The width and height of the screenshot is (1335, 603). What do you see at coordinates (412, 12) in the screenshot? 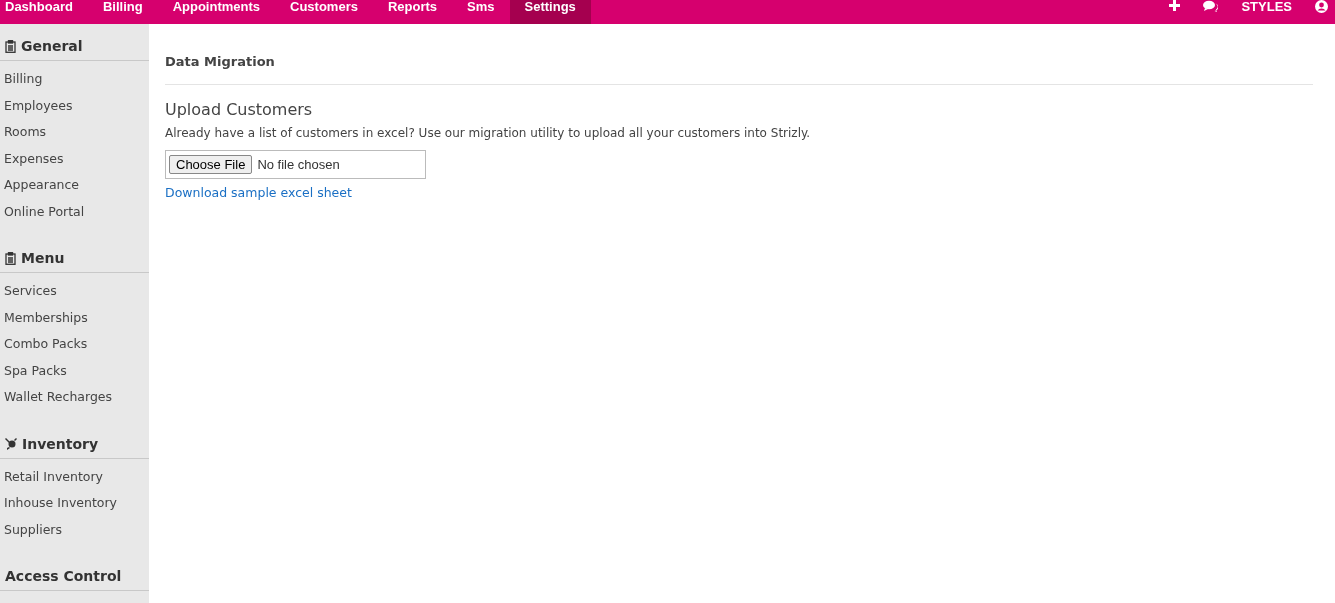
I see `nav-tab: Reports` at bounding box center [412, 12].